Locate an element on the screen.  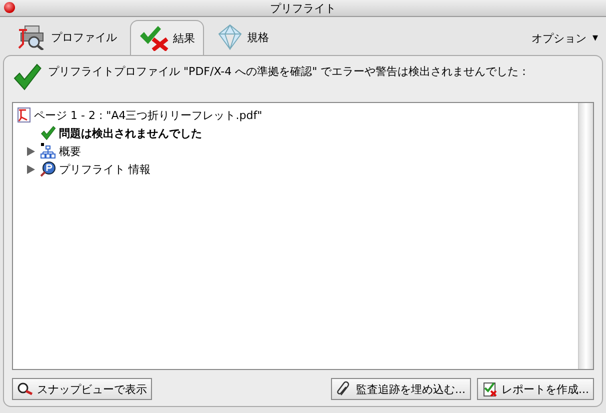
result-message: プリフライトプロファイル "PDF/X-4 への準拠を確認" でエラーや警告は検出されませんでした： is located at coordinates (289, 71).